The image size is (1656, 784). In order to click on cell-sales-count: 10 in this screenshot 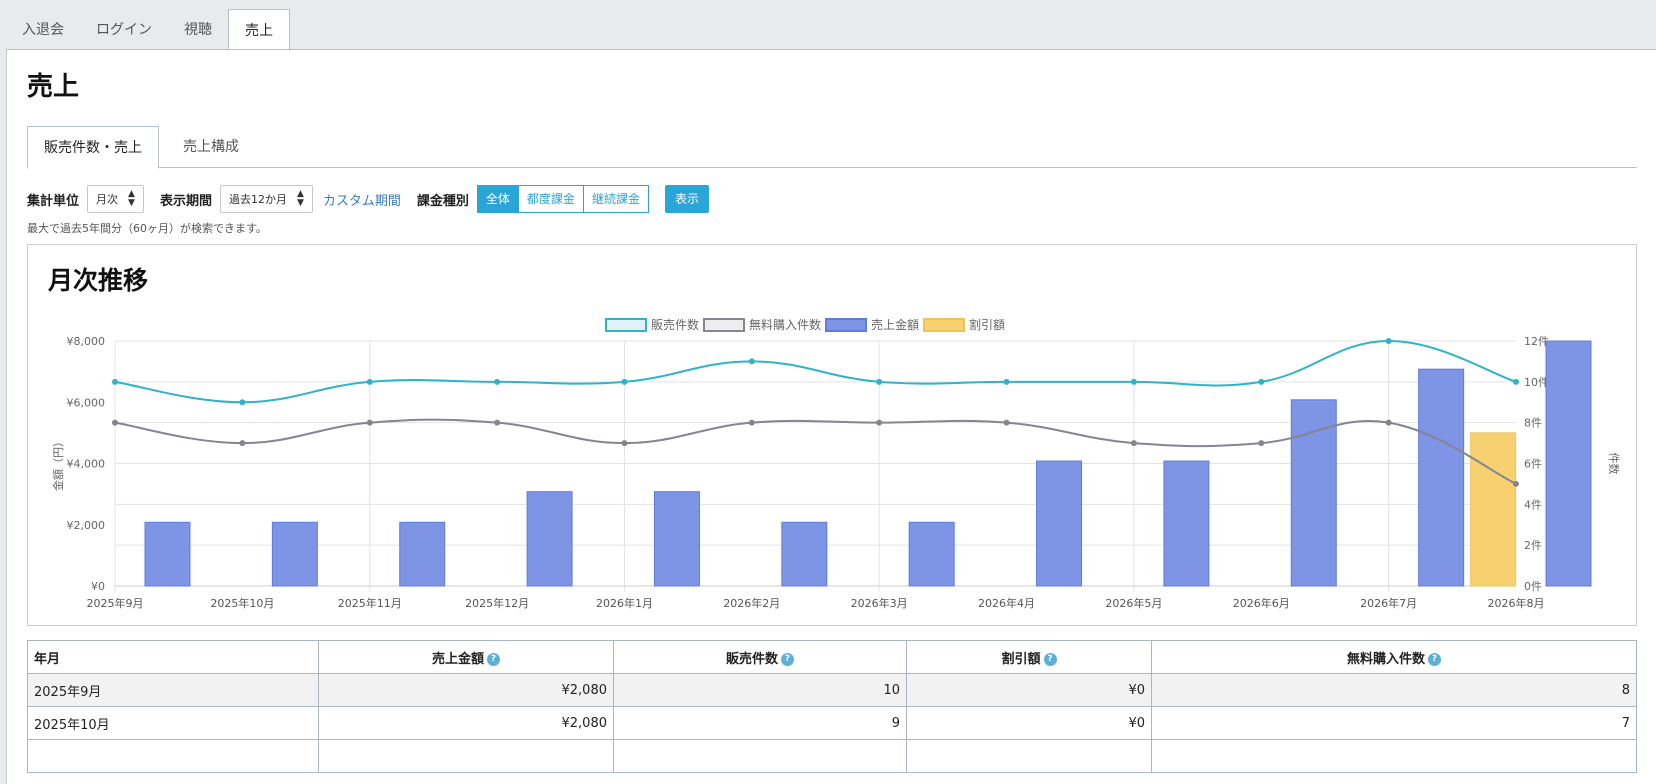, I will do `click(760, 690)`.